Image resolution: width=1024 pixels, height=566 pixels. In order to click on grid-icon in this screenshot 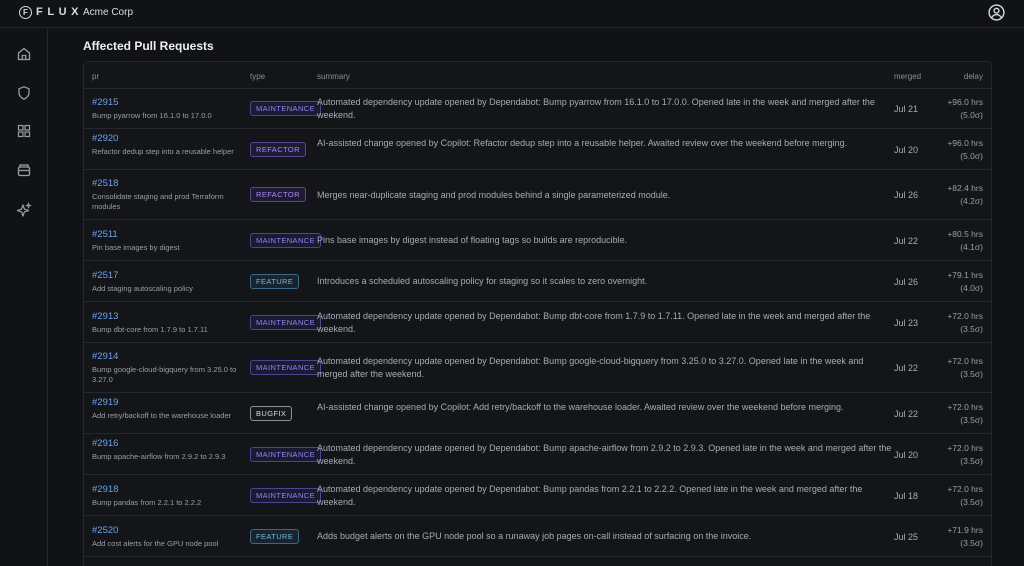, I will do `click(24, 131)`.